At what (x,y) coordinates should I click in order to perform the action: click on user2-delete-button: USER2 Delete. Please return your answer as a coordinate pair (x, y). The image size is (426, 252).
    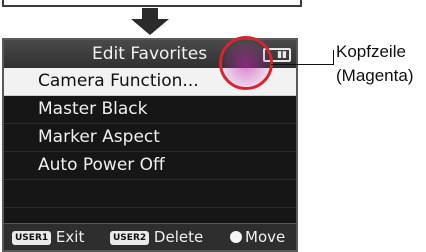
    Looking at the image, I should click on (156, 237).